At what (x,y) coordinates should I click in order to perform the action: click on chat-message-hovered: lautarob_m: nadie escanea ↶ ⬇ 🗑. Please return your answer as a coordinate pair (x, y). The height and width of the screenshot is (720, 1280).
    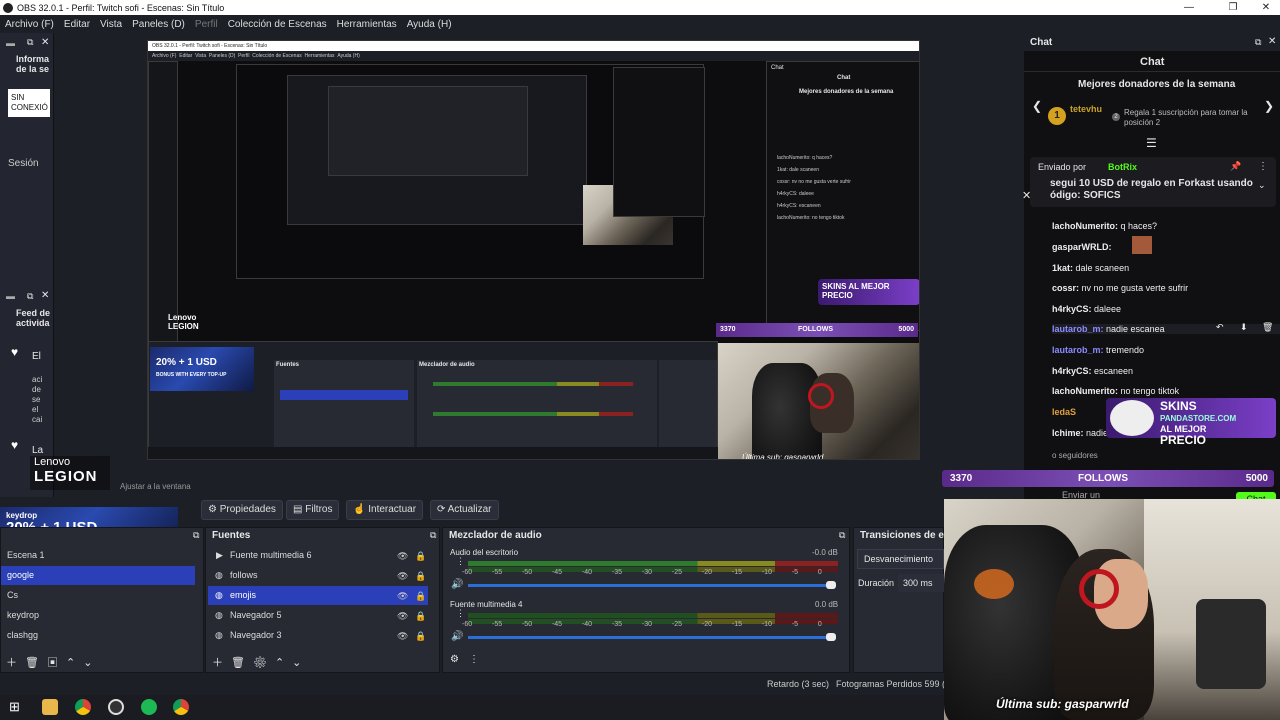
    Looking at the image, I should click on (1166, 328).